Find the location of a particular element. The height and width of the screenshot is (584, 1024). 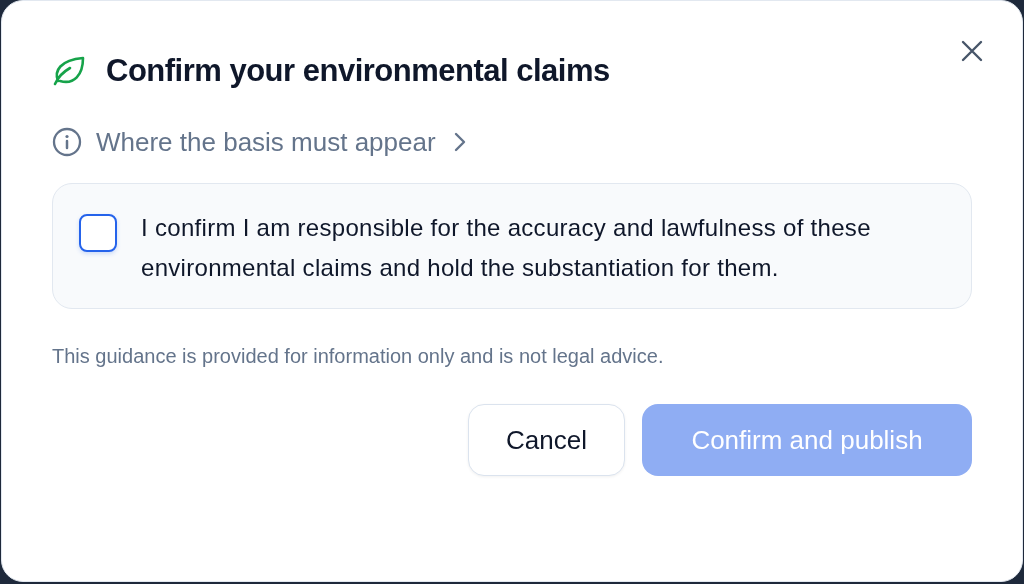

chevron-right-icon is located at coordinates (459, 142).